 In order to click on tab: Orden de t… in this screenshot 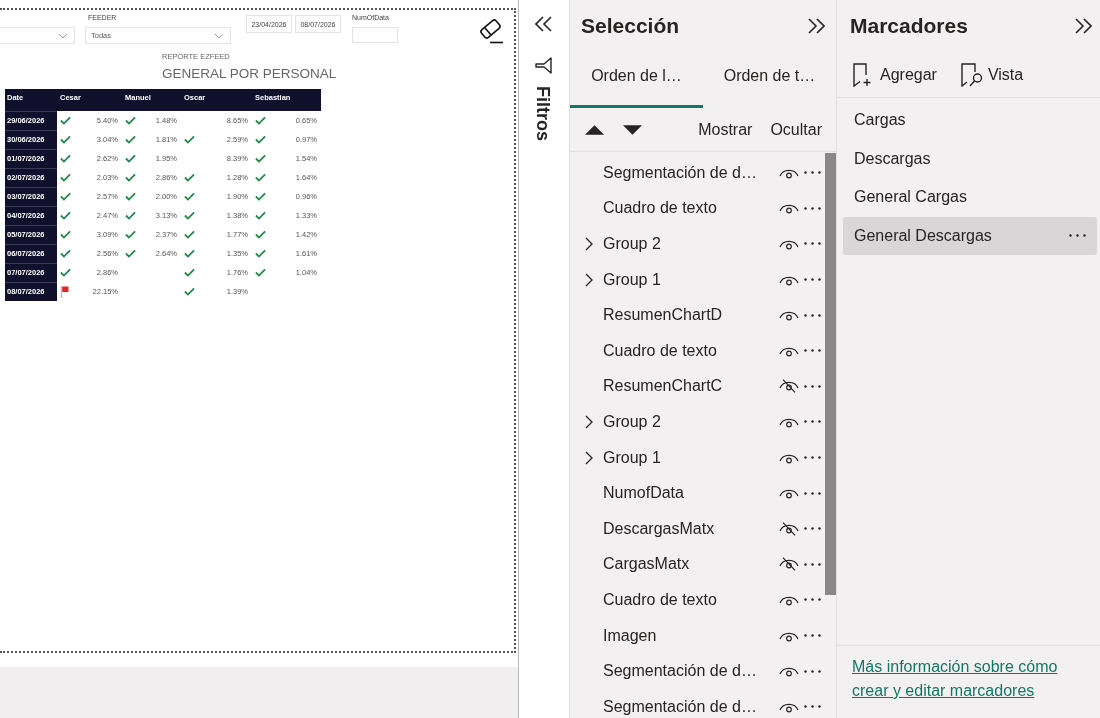, I will do `click(769, 80)`.